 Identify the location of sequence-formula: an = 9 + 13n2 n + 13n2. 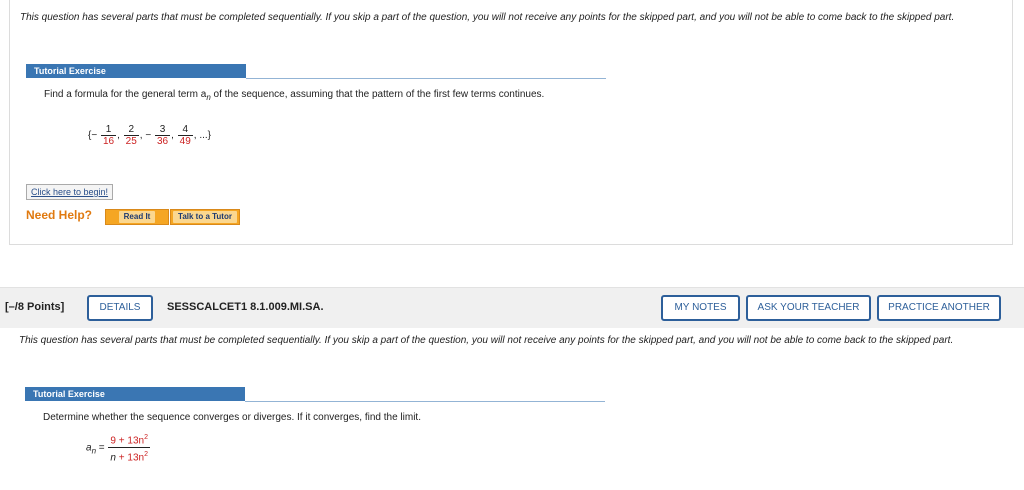
(118, 448).